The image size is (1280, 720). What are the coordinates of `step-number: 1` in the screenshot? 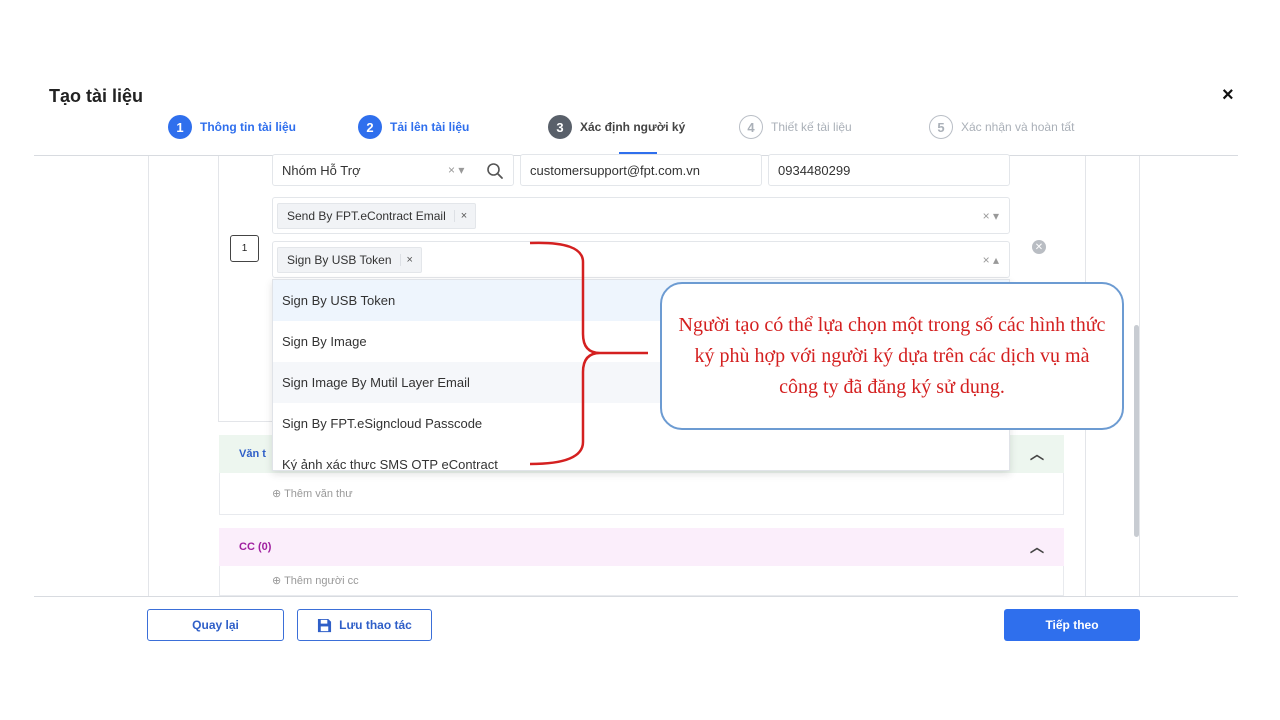 It's located at (180, 127).